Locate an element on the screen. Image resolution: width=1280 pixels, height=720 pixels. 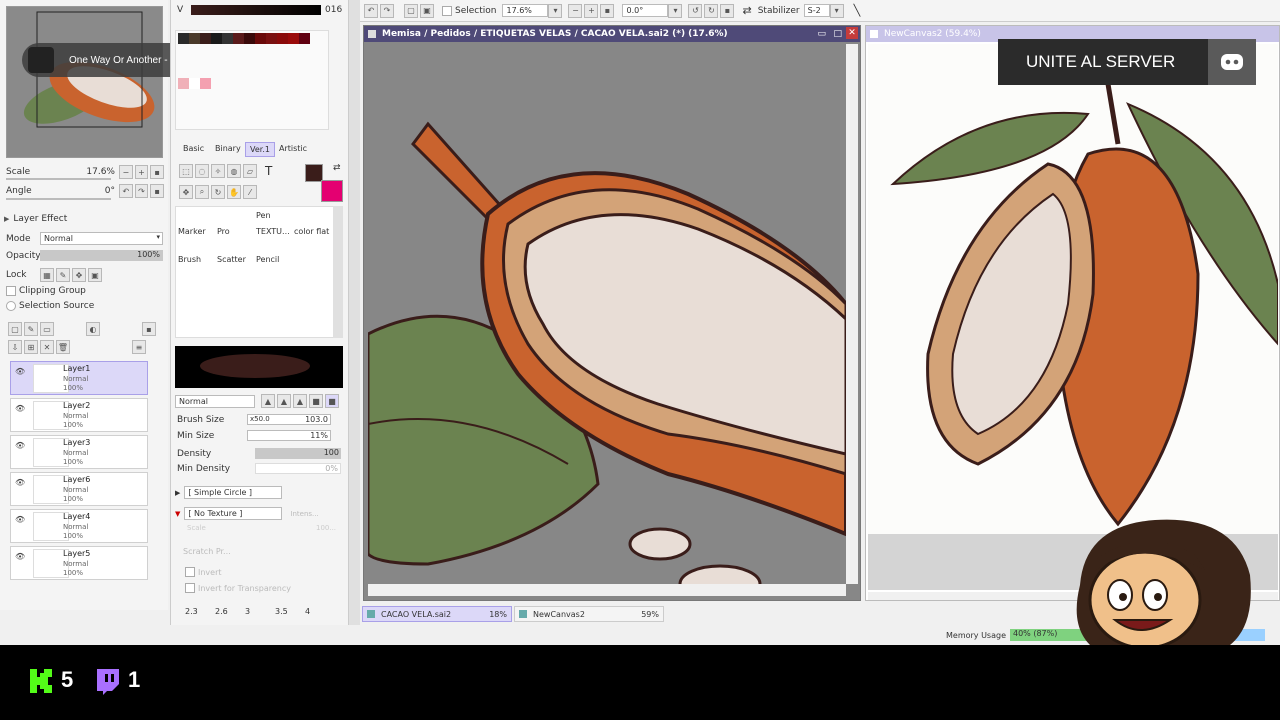
brush-shape-select: [ Simple Circle ] is located at coordinates (233, 492).